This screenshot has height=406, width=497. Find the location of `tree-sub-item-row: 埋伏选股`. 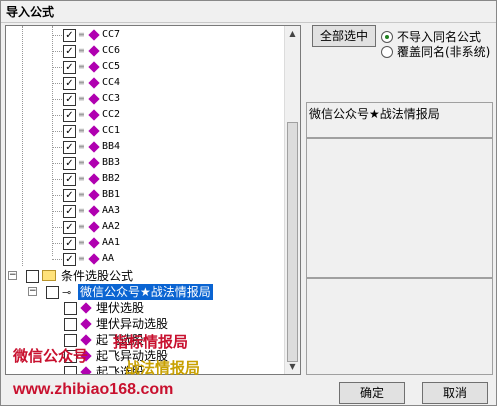

tree-sub-item-row: 埋伏选股 is located at coordinates (146, 308).